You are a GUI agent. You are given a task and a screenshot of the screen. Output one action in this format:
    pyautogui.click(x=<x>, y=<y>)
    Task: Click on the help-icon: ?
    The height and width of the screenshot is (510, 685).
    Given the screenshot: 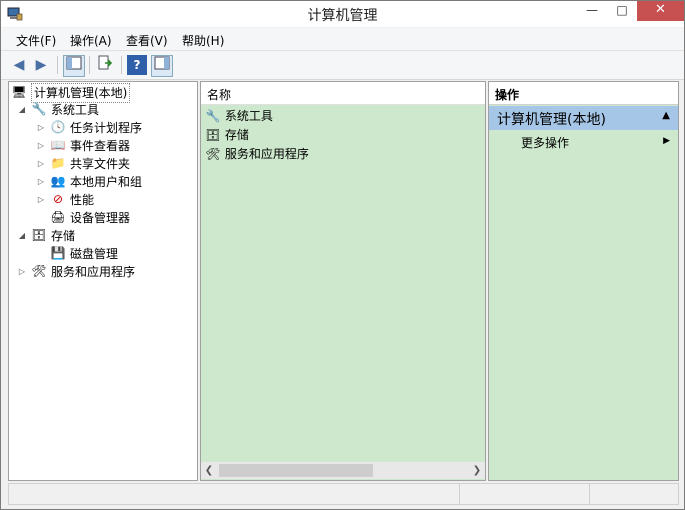 What is the action you would take?
    pyautogui.click(x=137, y=65)
    